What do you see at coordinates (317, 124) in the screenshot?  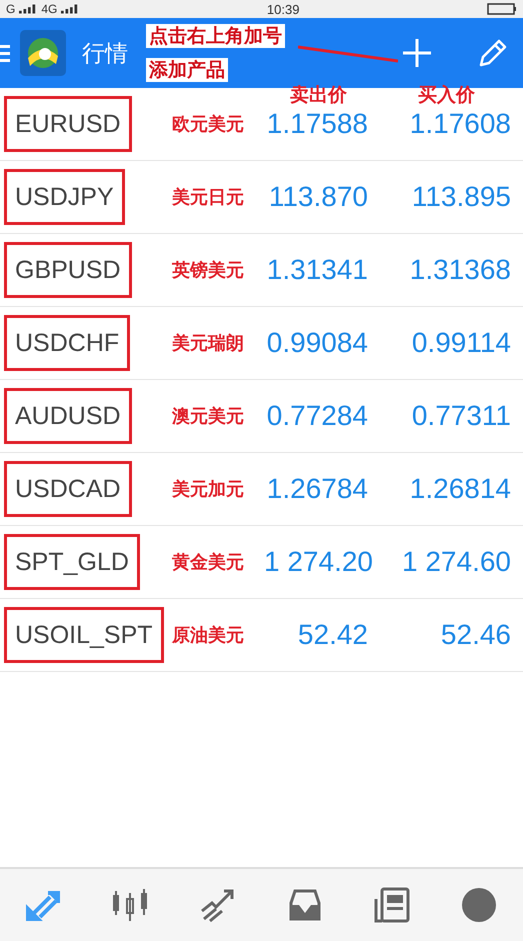 I see `bid-price: 1.17588` at bounding box center [317, 124].